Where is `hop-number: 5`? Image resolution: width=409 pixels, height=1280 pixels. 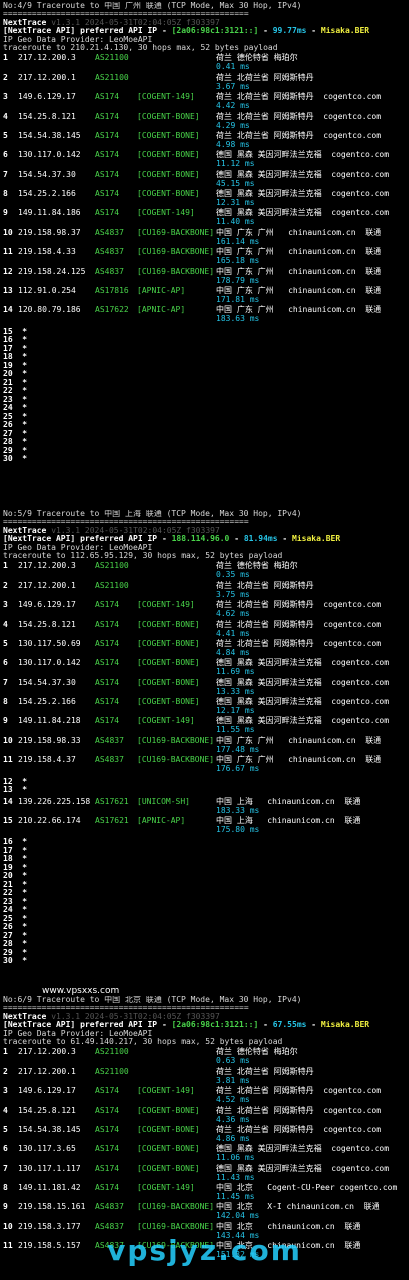 hop-number: 5 is located at coordinates (5, 1129).